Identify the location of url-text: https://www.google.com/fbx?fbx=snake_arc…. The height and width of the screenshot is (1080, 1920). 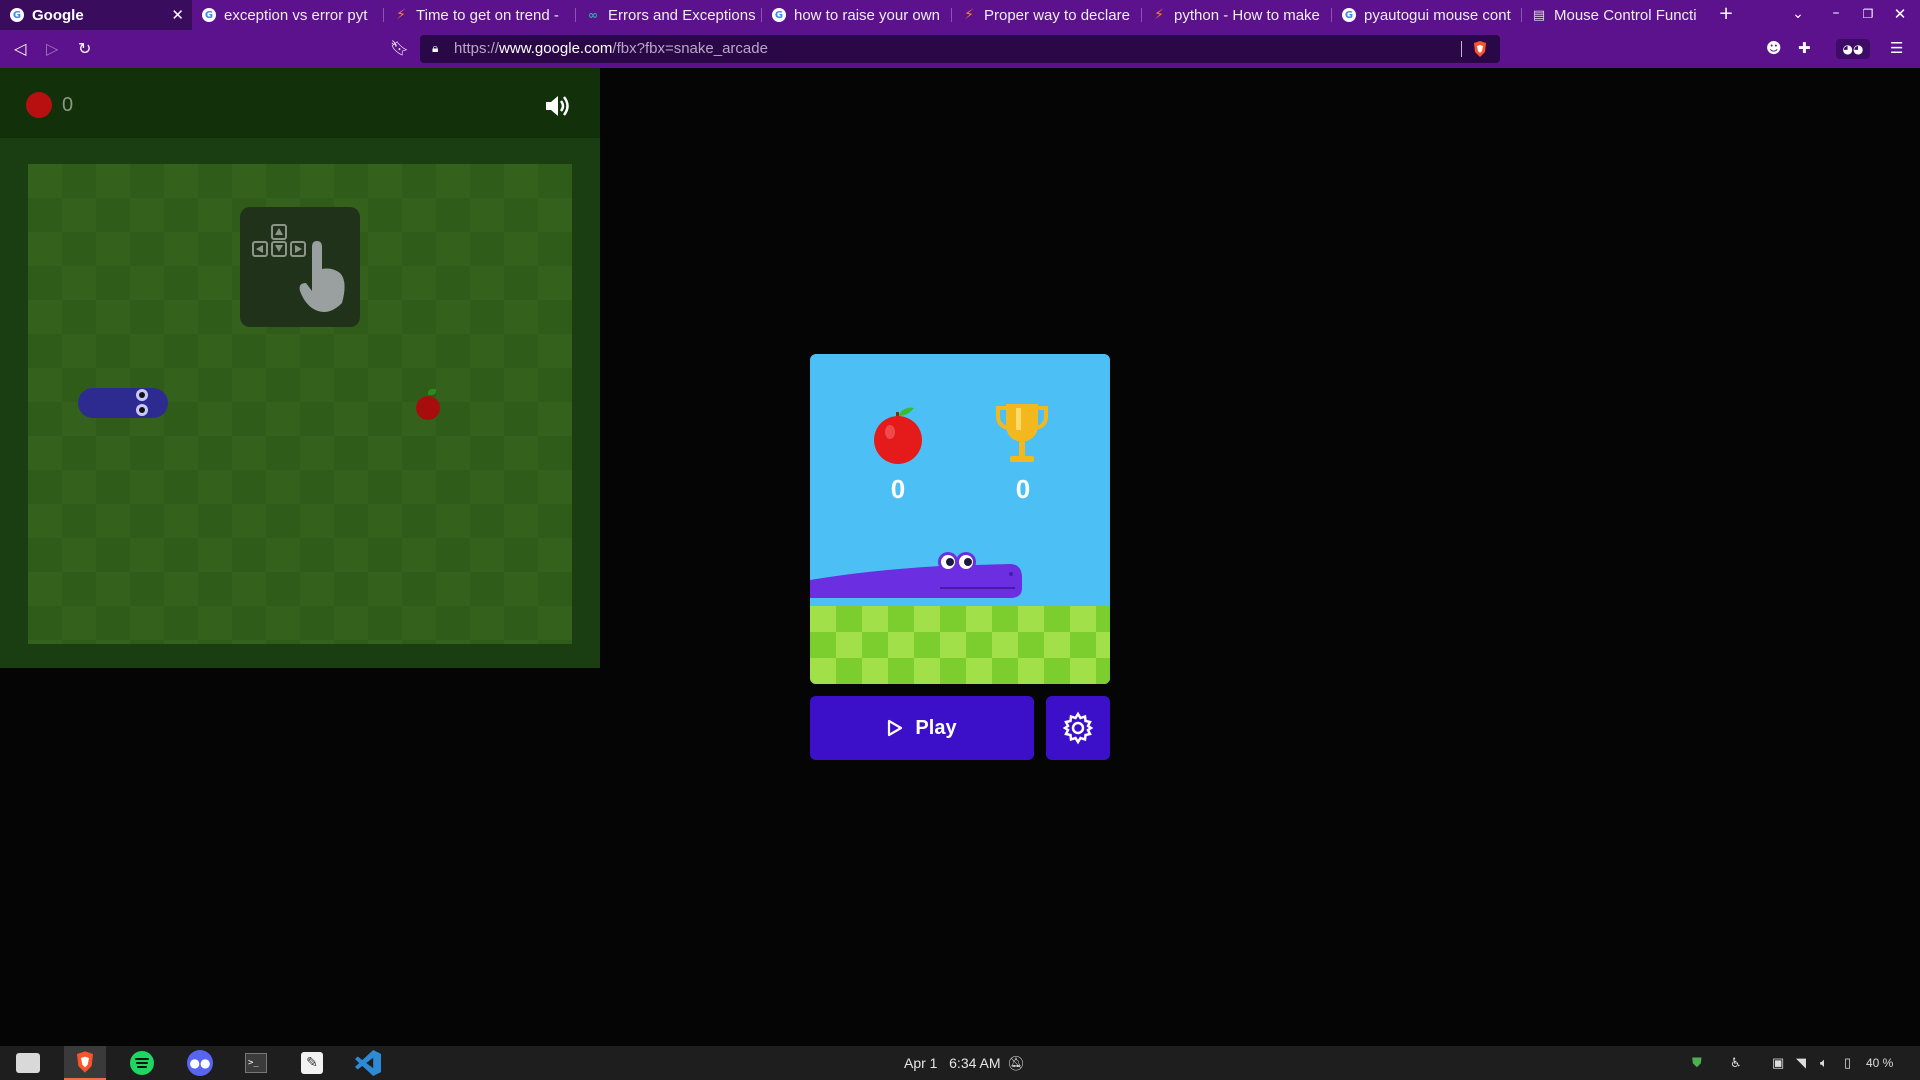
(611, 48).